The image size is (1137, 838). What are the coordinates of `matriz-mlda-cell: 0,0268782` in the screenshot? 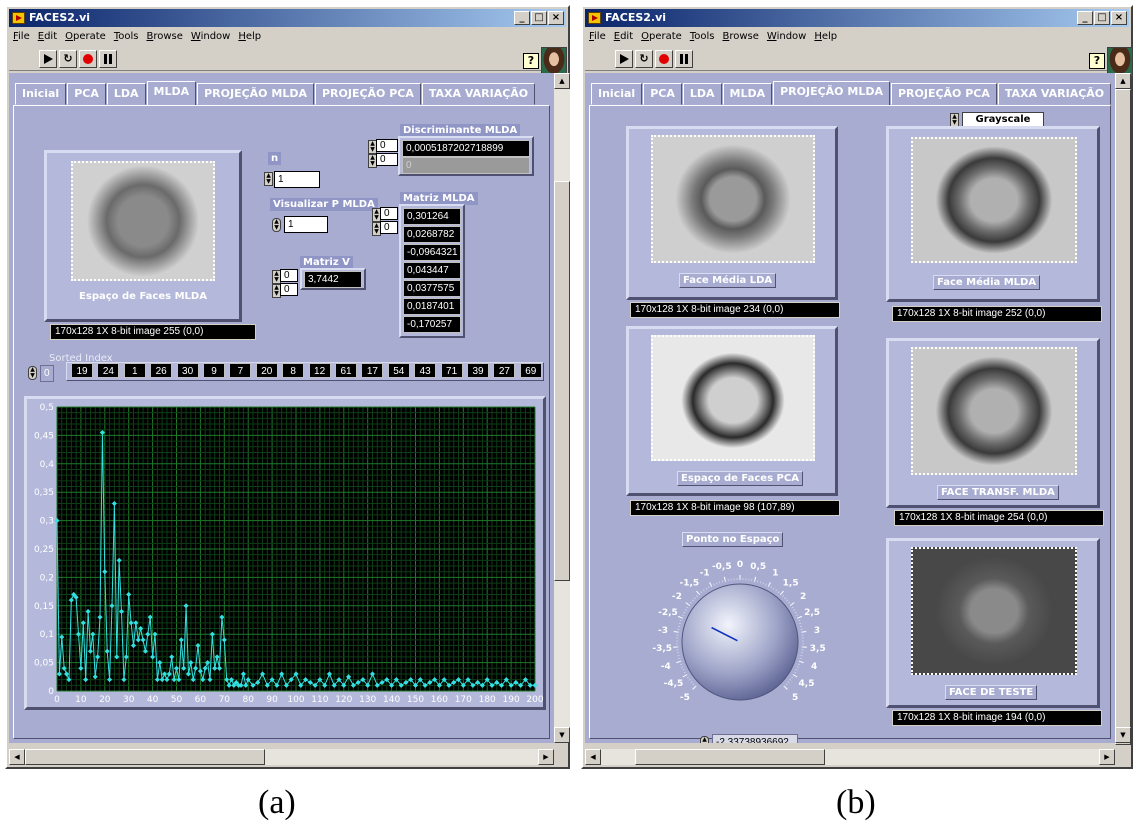 It's located at (432, 234).